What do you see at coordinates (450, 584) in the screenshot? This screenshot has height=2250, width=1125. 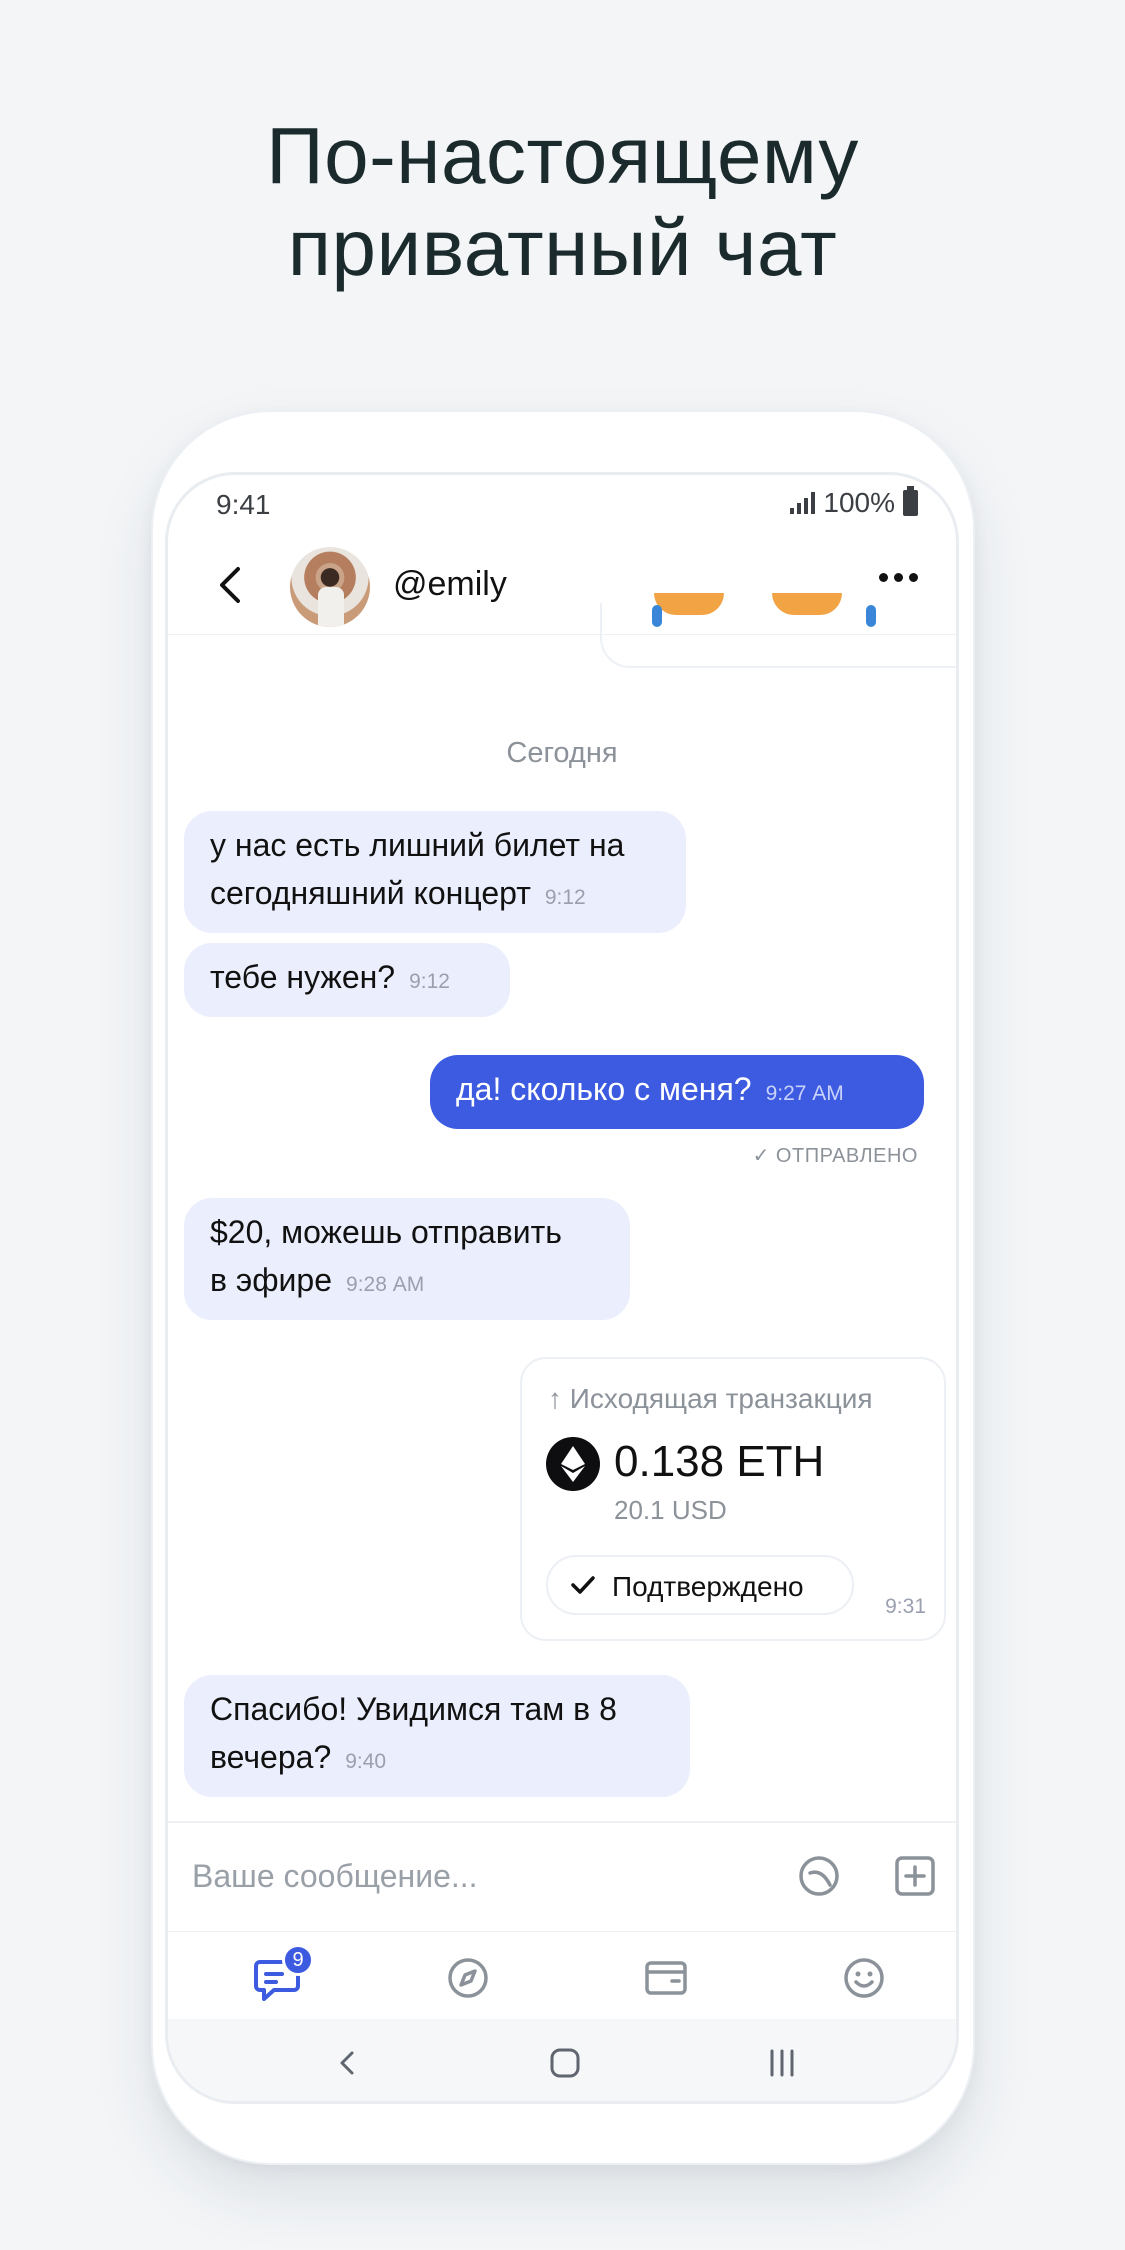 I see `contact-name: @emily` at bounding box center [450, 584].